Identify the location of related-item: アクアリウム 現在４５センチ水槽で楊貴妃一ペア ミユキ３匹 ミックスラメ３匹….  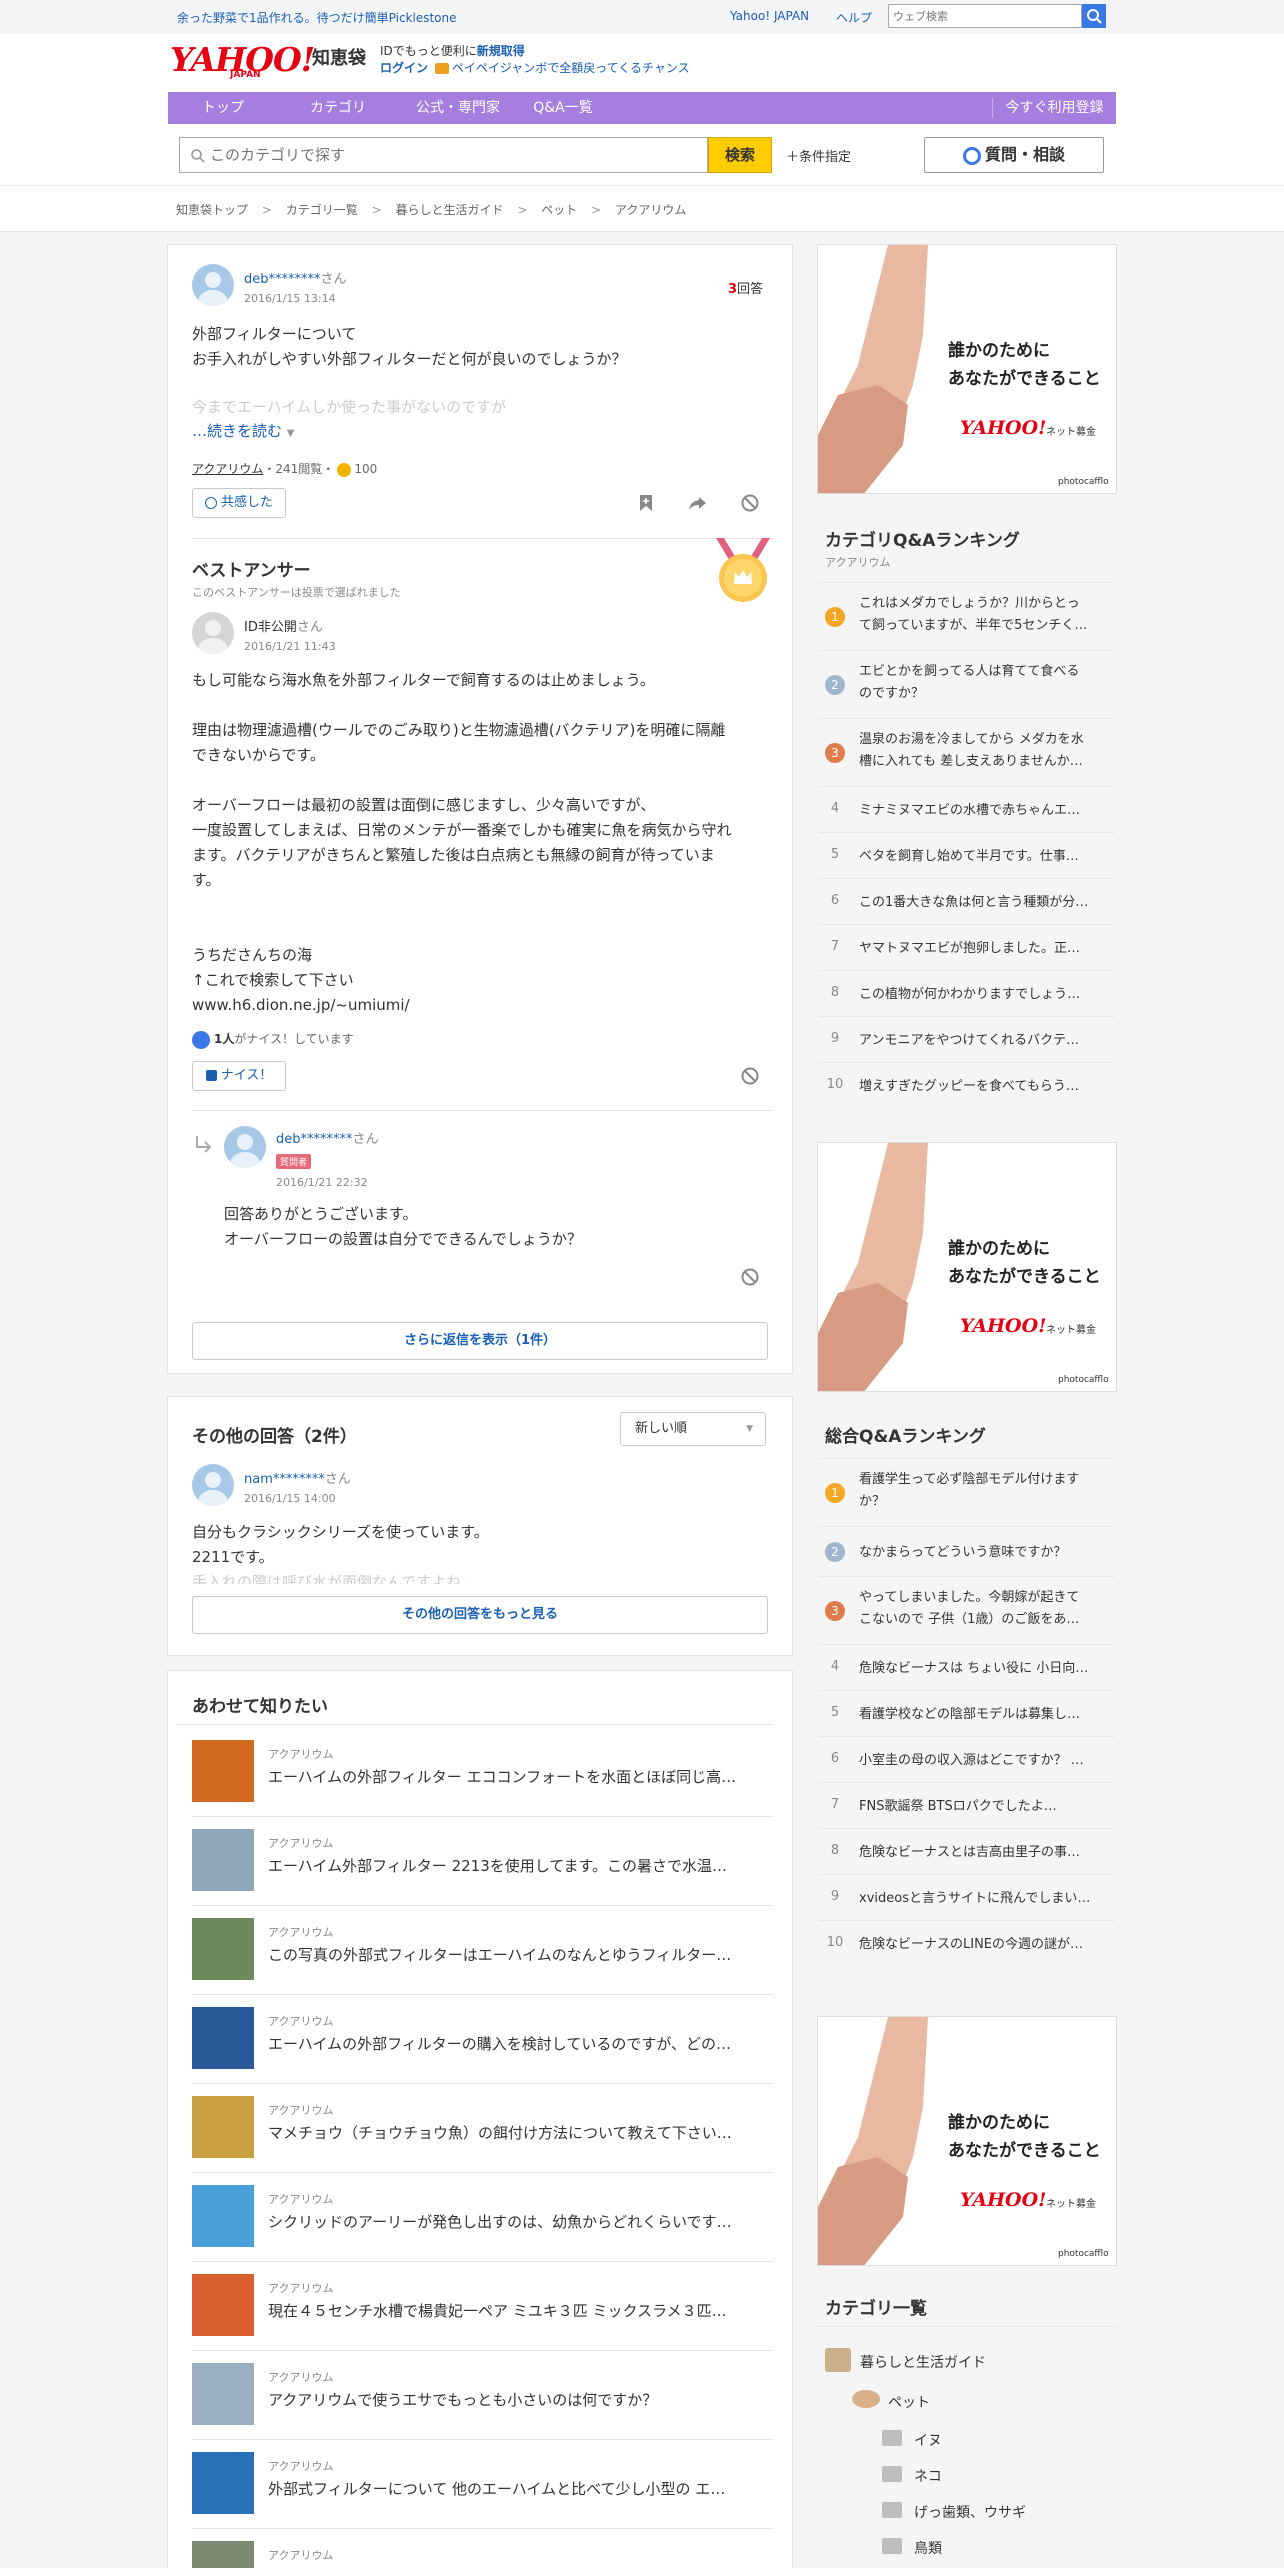
(479, 2310).